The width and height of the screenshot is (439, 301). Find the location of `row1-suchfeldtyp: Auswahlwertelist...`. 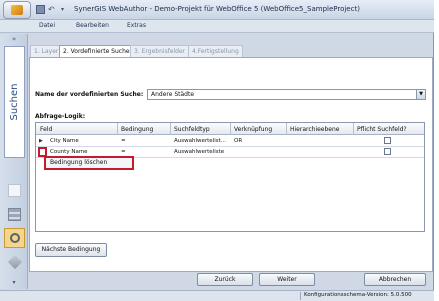

row1-suchfeldtyp: Auswahlwertelist... is located at coordinates (200, 141).